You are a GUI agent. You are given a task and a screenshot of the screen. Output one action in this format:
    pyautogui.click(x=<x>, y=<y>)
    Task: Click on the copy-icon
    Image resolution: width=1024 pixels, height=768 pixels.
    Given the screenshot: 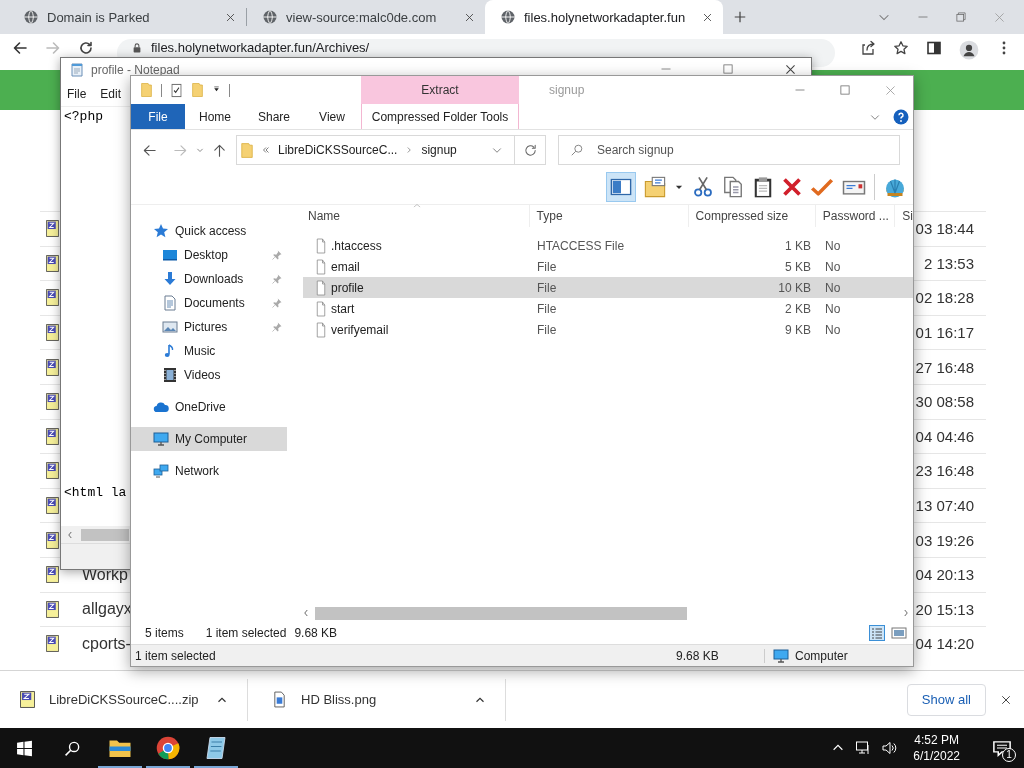 What is the action you would take?
    pyautogui.click(x=733, y=187)
    